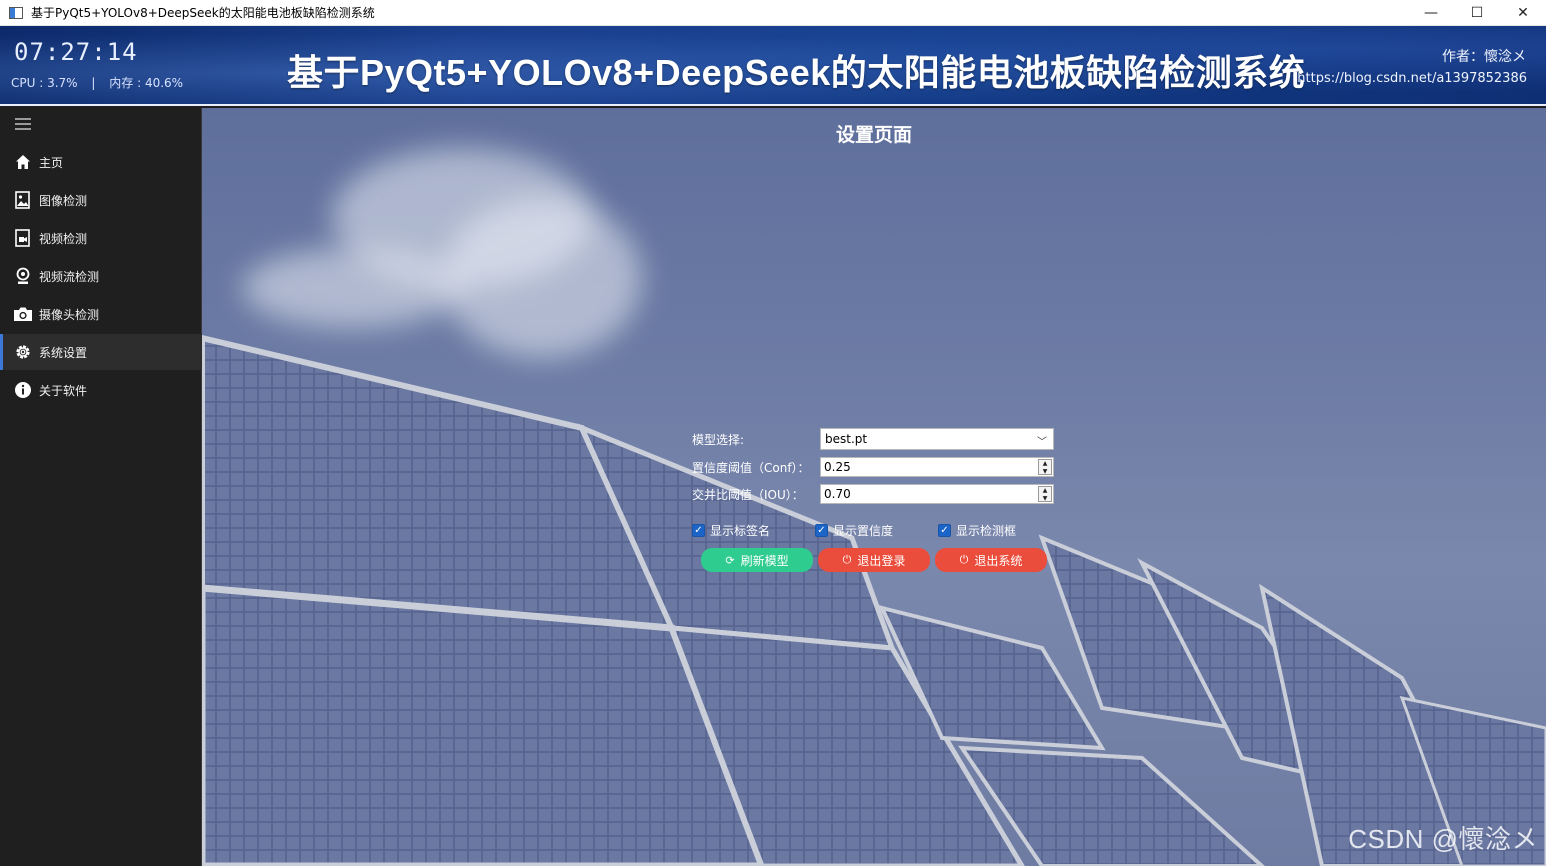 This screenshot has height=866, width=1546. Describe the element at coordinates (796, 72) in the screenshot. I see `app-title: 基于PyQt5+YOLOv8+DeepSeek的太阳能电池板缺陷检测系统` at that location.